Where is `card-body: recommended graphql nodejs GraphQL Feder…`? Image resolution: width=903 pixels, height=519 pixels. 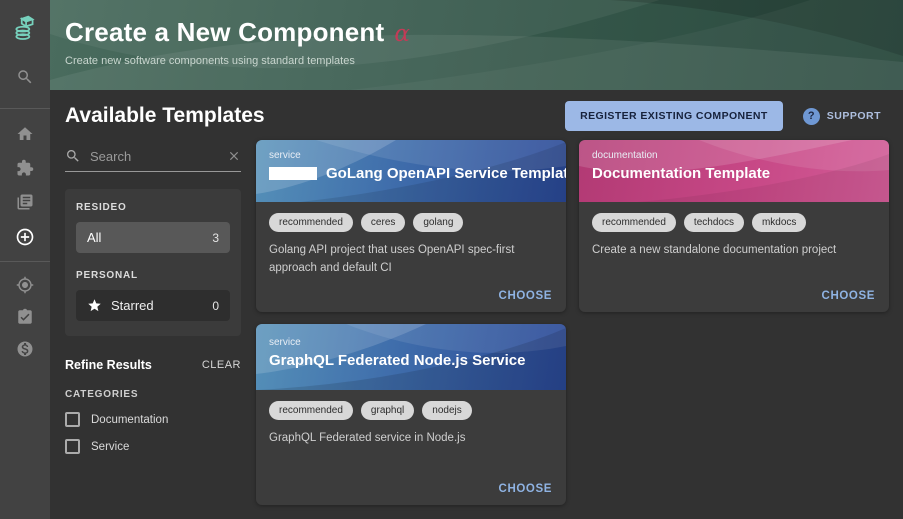
card-body: recommended graphql nodejs GraphQL Feder… is located at coordinates (411, 447).